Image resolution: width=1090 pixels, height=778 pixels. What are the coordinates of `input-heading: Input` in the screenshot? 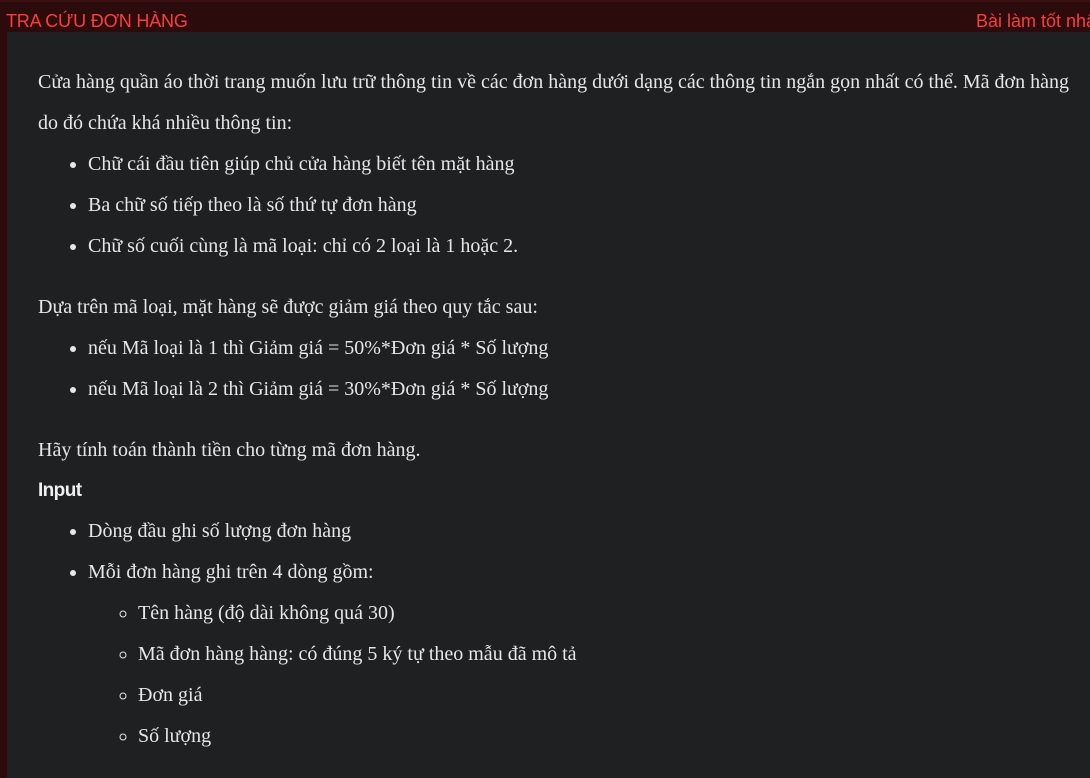 It's located at (60, 490).